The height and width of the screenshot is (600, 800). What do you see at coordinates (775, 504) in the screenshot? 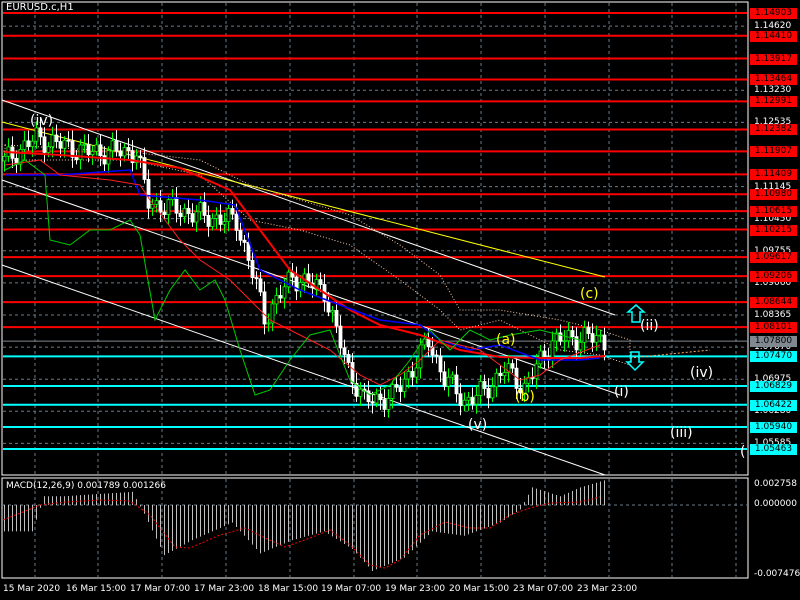
I see `macd-axis-zero: 0.000000` at bounding box center [775, 504].